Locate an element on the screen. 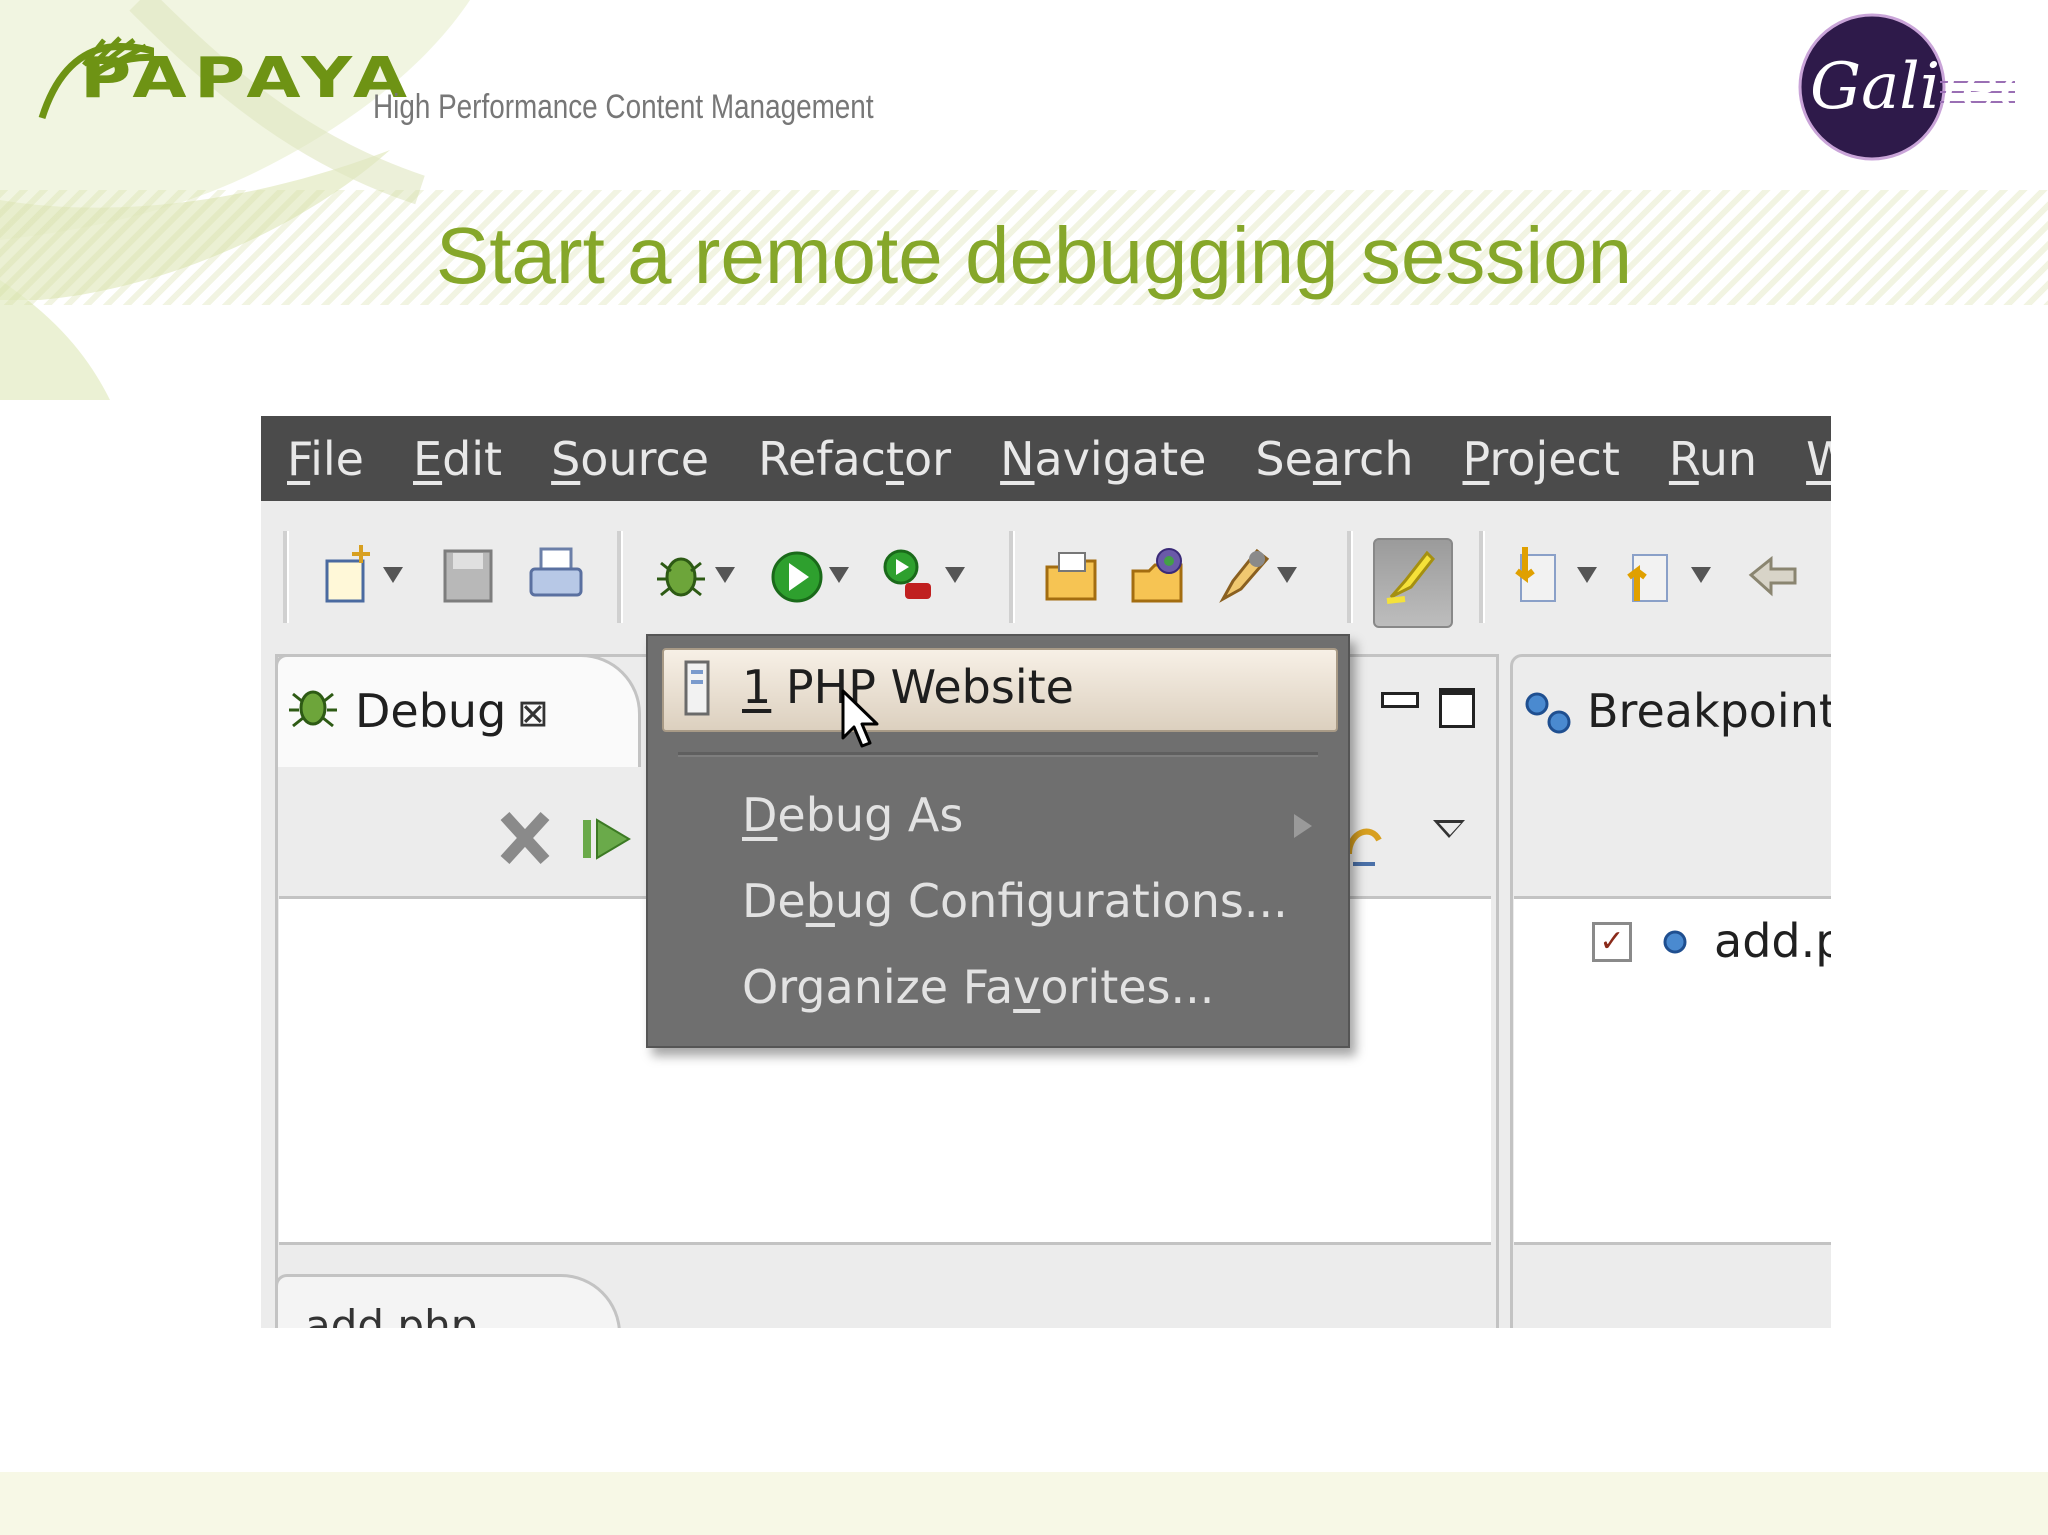 The image size is (2048, 1535). maximize-icon is located at coordinates (1457, 708).